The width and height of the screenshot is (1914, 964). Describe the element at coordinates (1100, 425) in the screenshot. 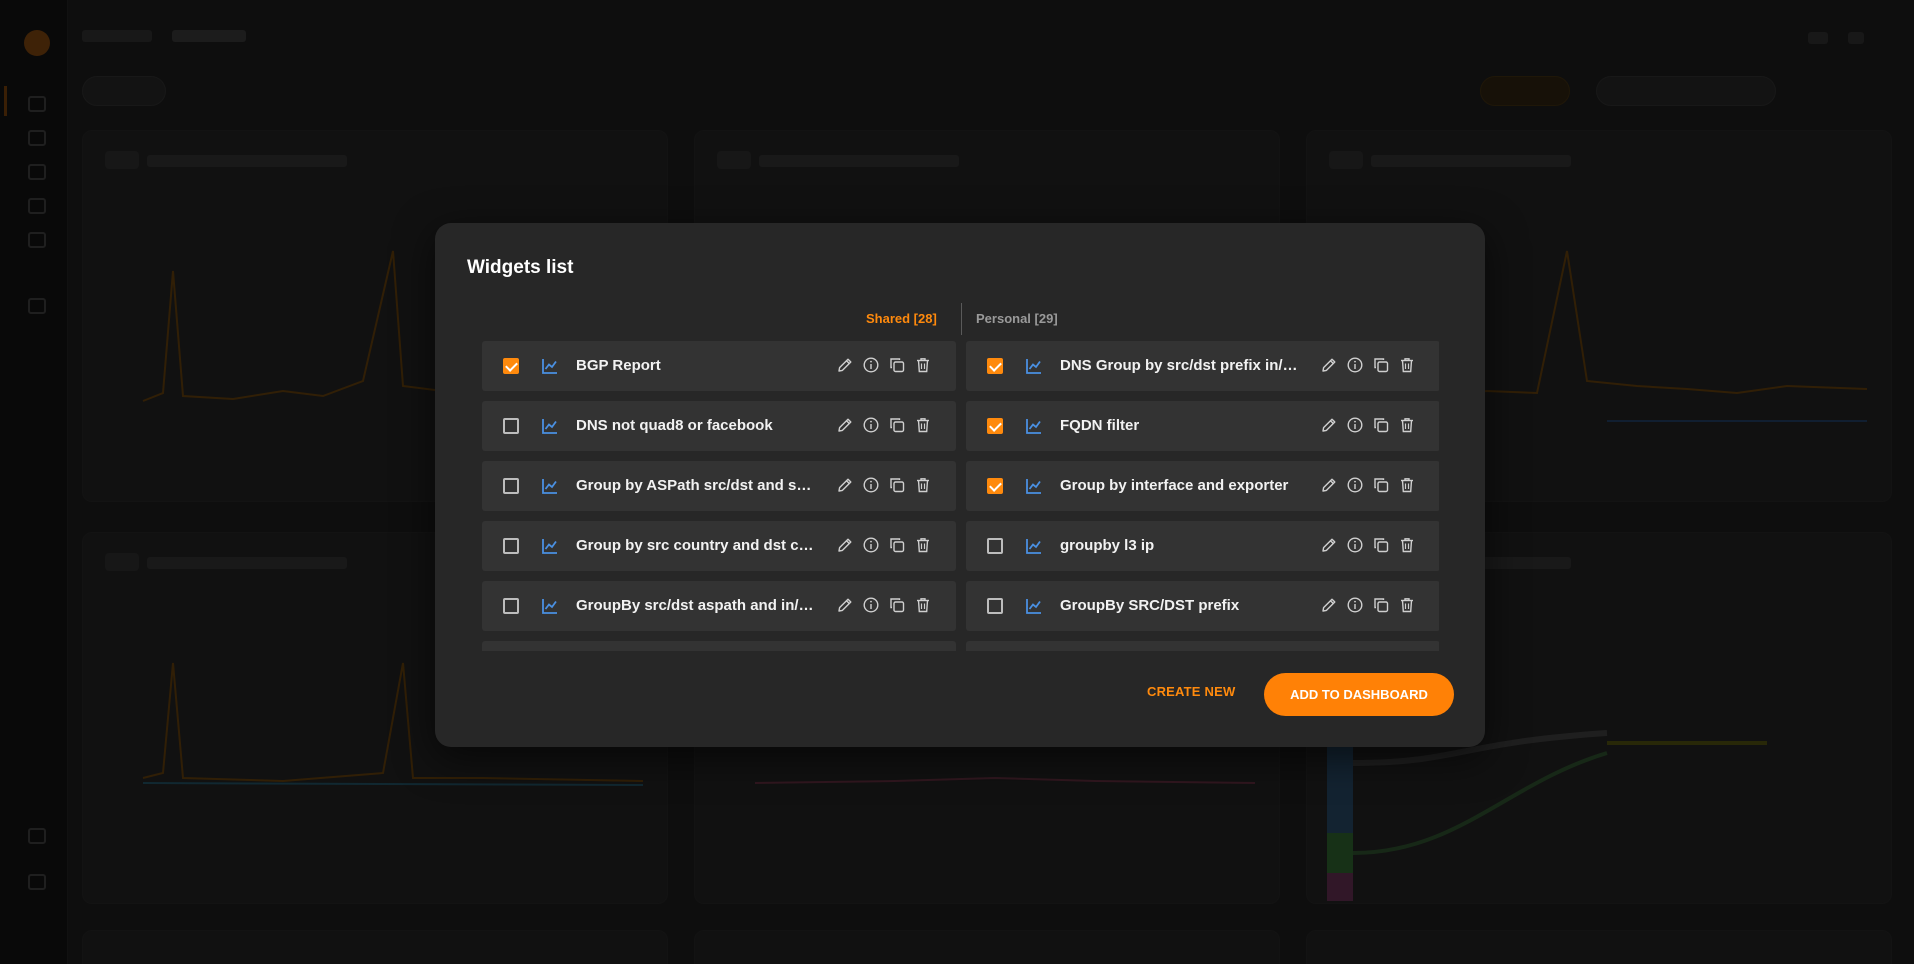

I see `widget-name: FQDN filter` at that location.